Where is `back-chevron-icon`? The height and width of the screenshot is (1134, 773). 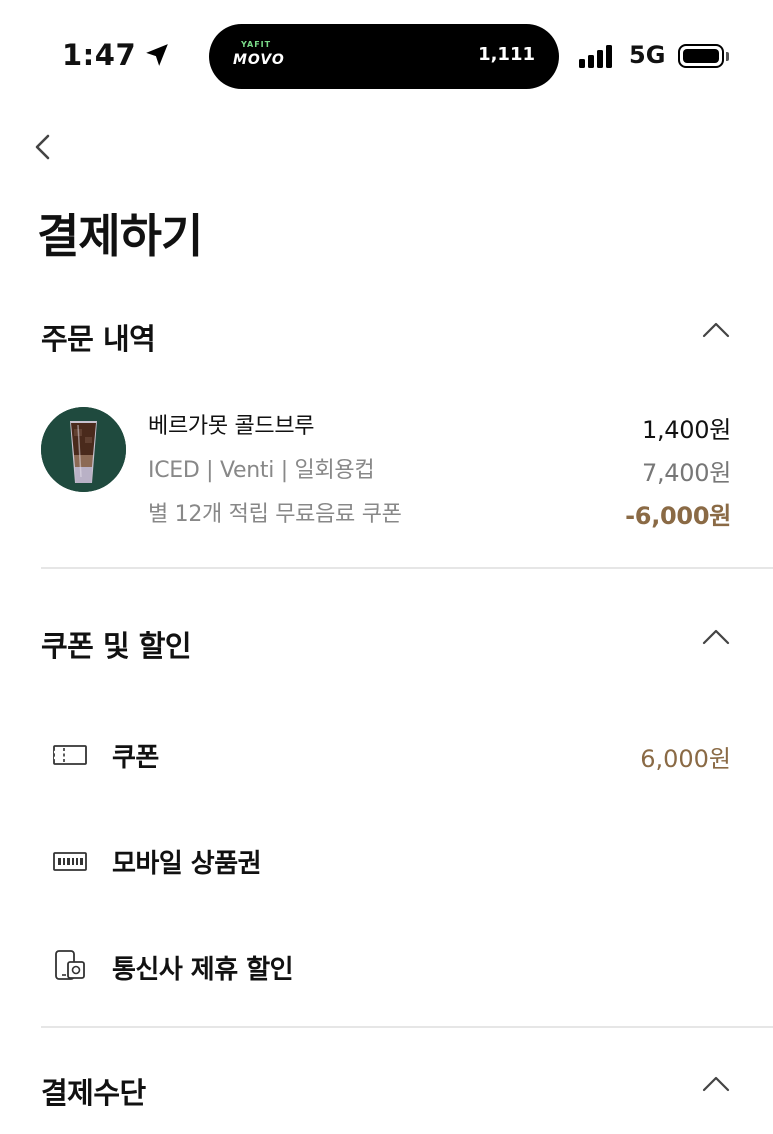 back-chevron-icon is located at coordinates (45, 147).